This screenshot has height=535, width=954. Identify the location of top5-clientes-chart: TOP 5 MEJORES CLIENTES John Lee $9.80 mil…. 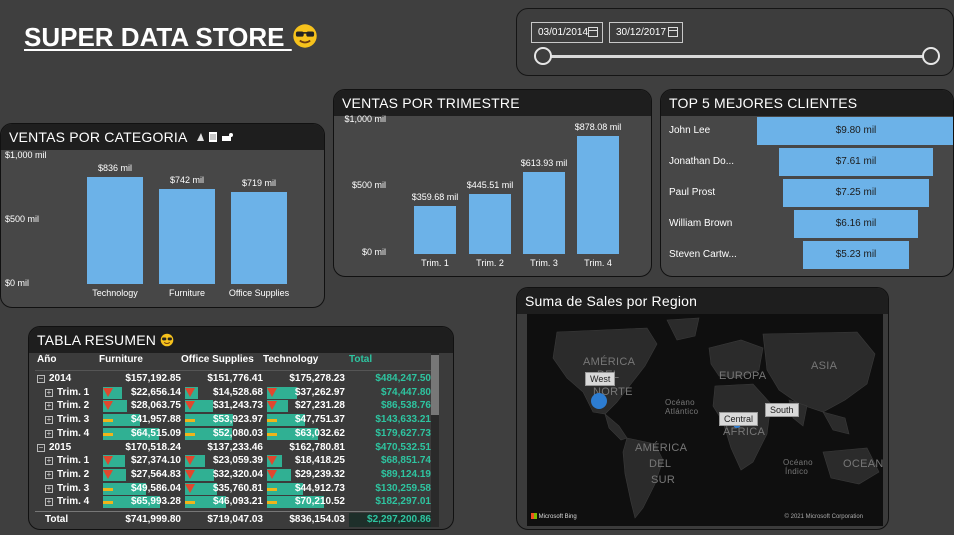
(807, 183).